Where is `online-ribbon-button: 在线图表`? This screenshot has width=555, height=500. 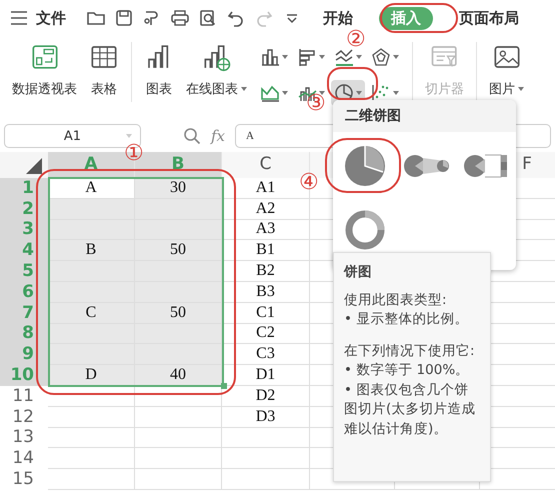 online-ribbon-button: 在线图表 is located at coordinates (216, 70).